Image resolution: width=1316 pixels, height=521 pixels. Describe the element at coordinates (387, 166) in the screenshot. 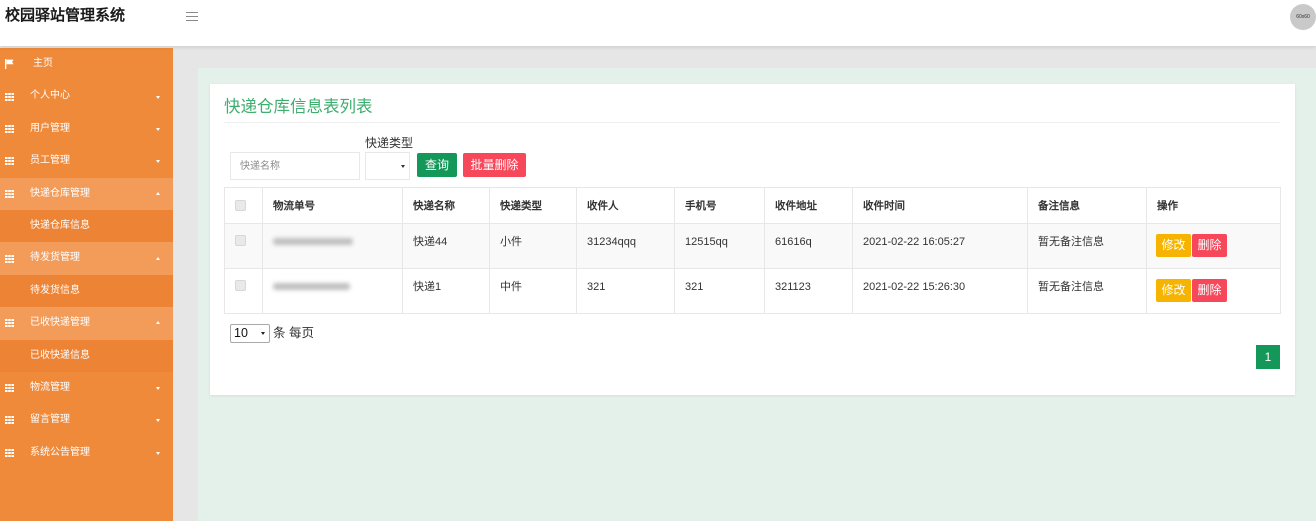

I see `express-type-select` at that location.